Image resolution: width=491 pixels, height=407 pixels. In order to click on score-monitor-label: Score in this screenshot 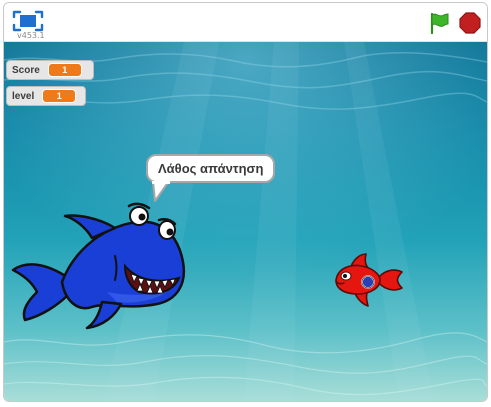, I will do `click(26, 70)`.